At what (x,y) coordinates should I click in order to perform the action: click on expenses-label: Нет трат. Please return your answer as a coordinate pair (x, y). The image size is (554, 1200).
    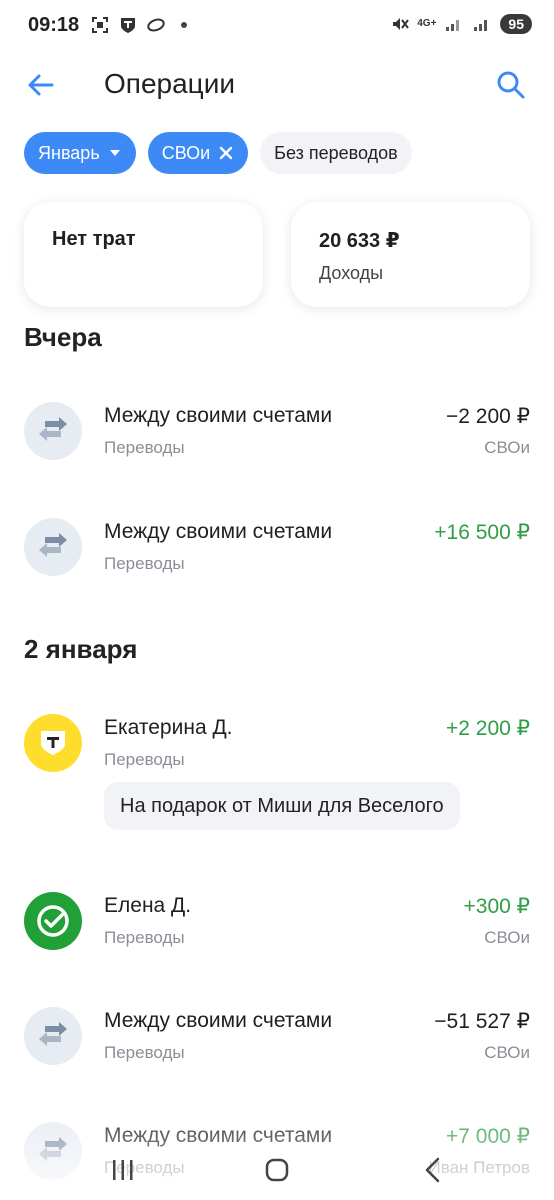
    Looking at the image, I should click on (94, 239).